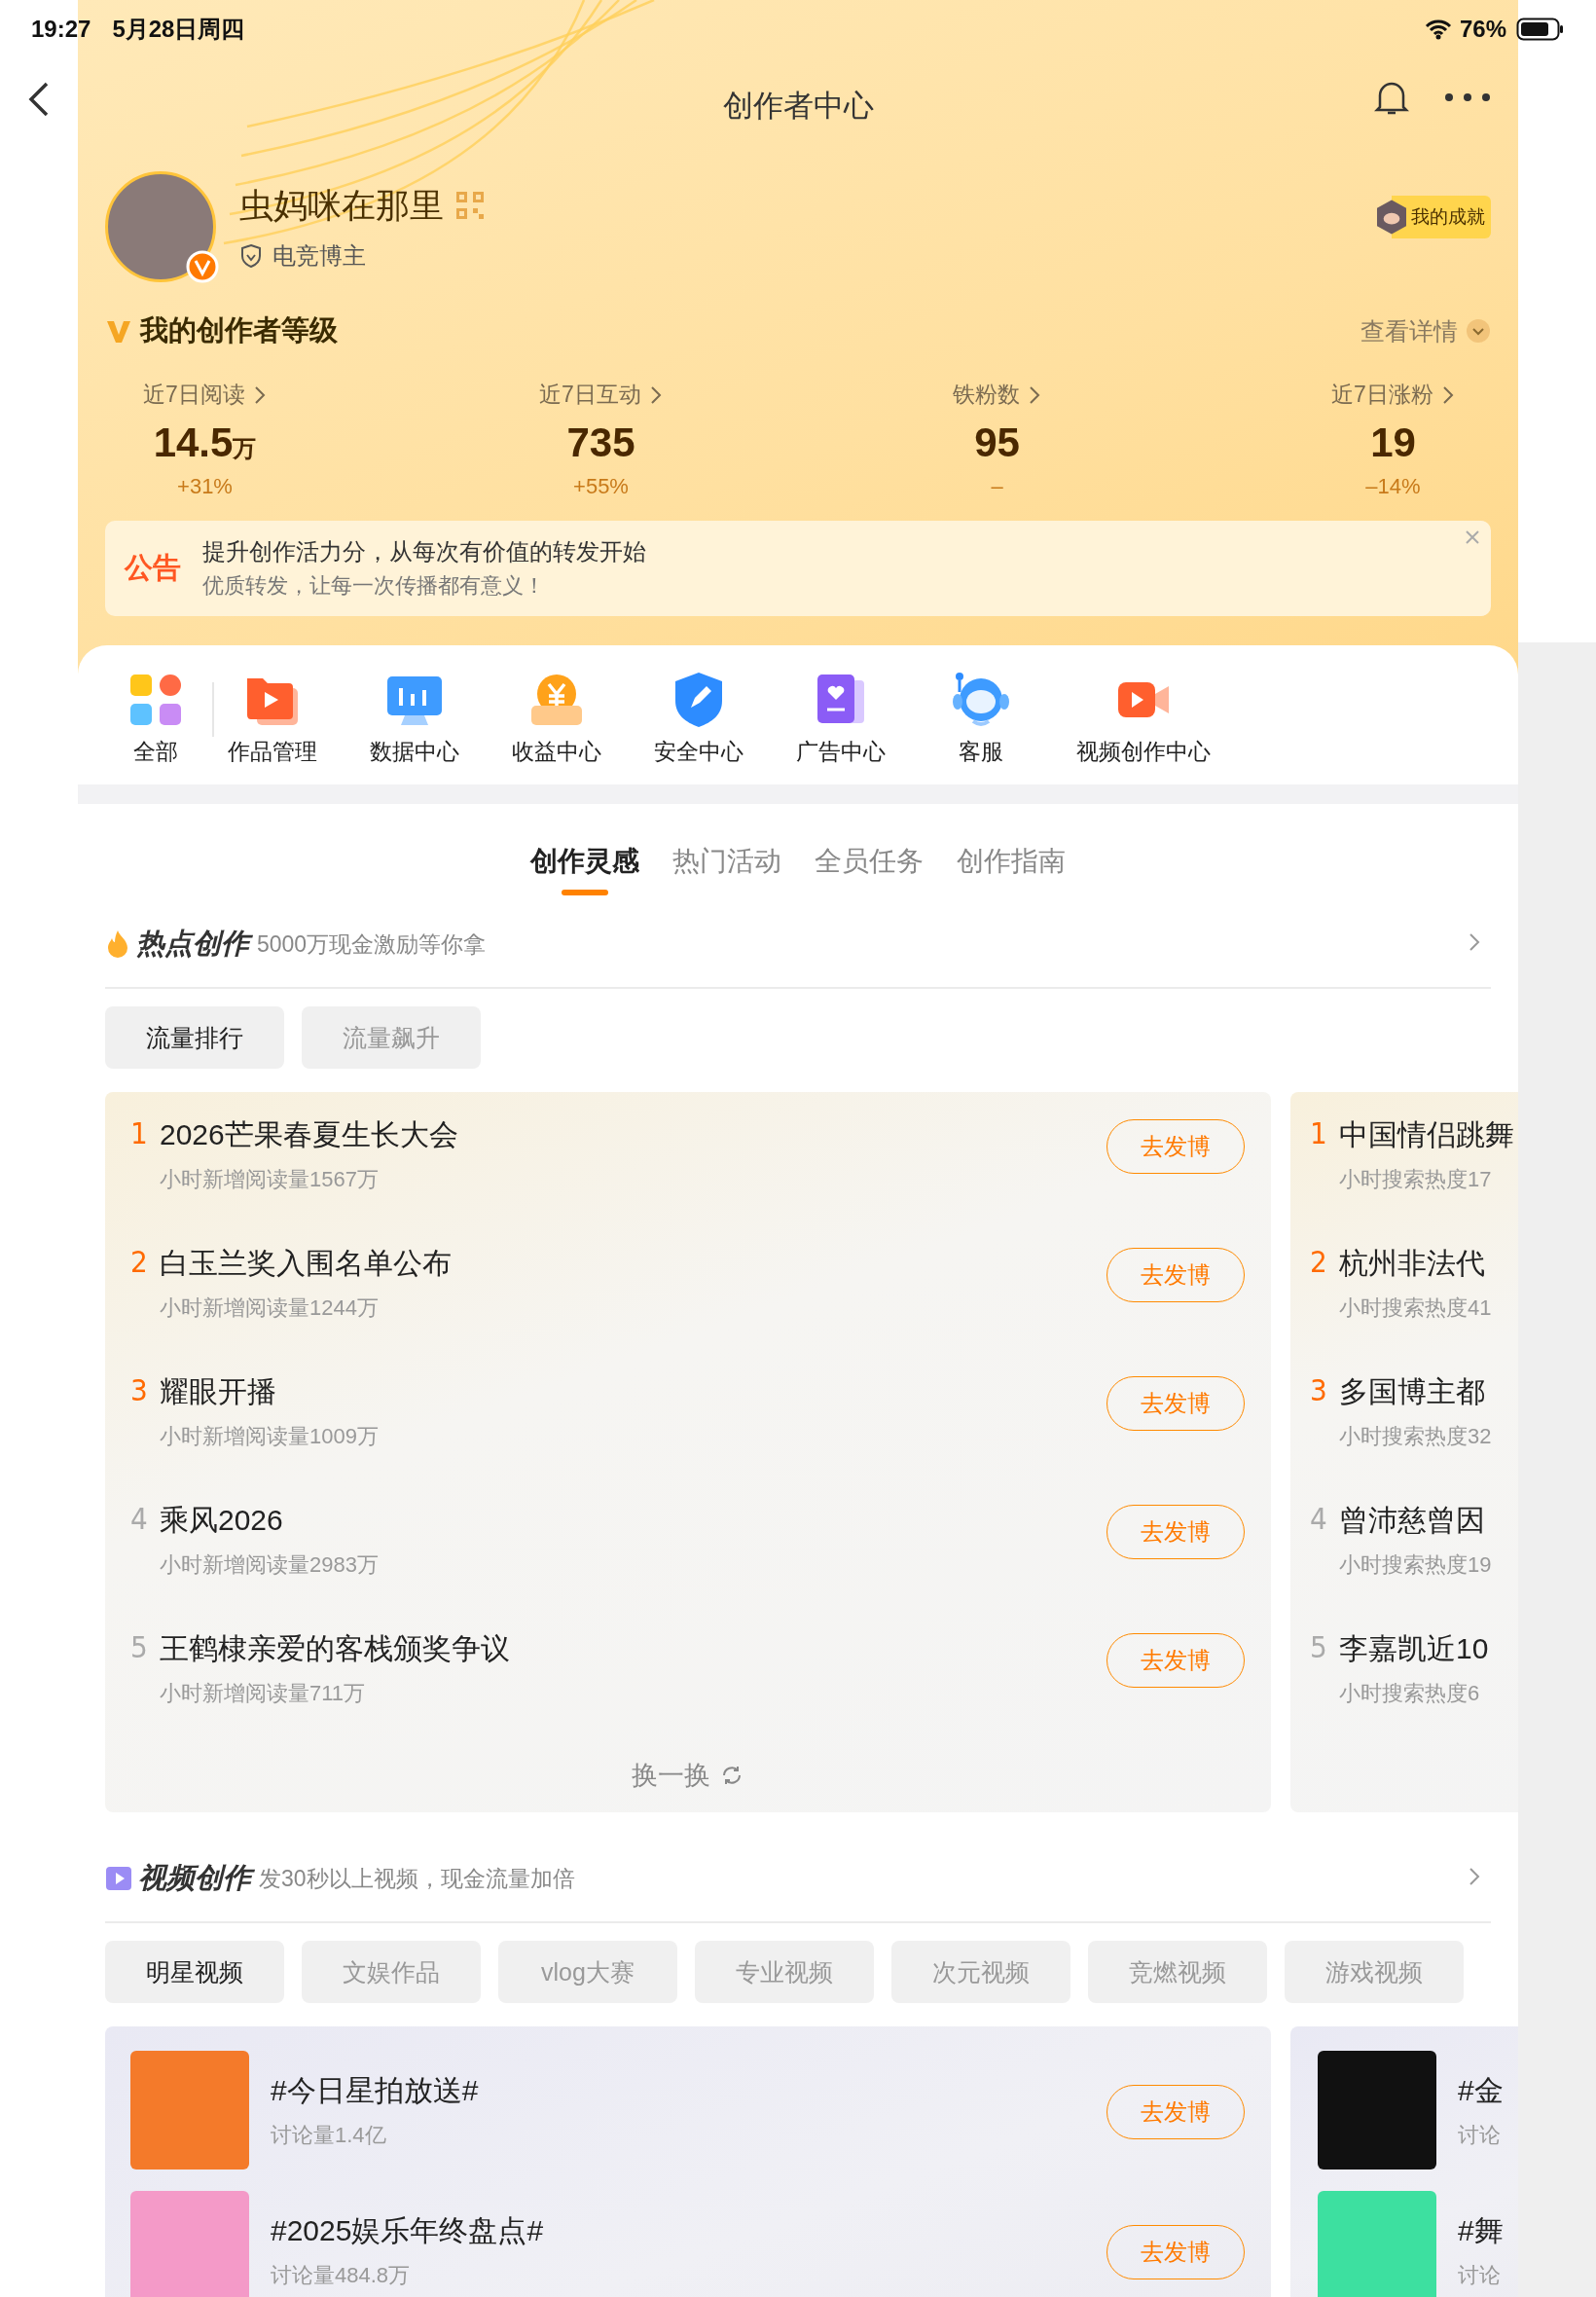 Image resolution: width=1596 pixels, height=2297 pixels. I want to click on topic-title: #金, so click(1481, 2090).